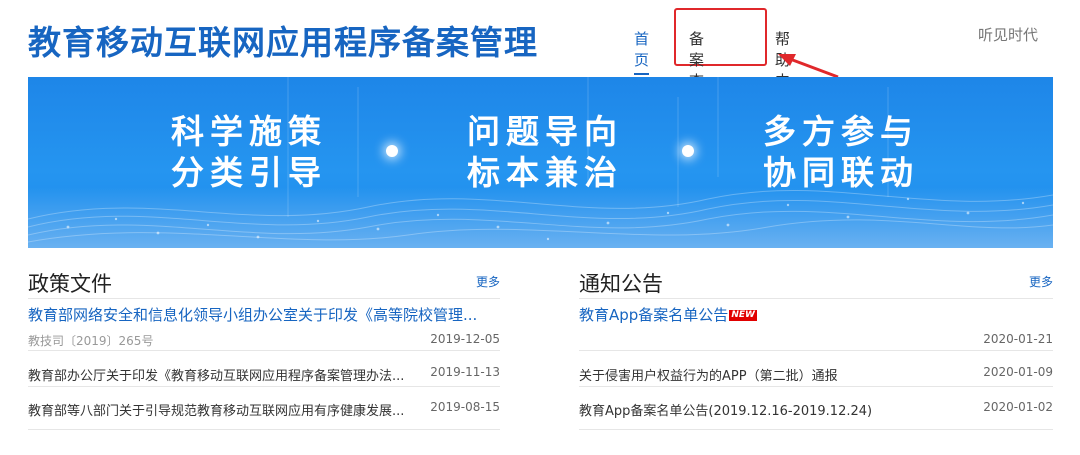 The width and height of the screenshot is (1080, 455). Describe the element at coordinates (808, 66) in the screenshot. I see `pointer-arrow-icon` at that location.